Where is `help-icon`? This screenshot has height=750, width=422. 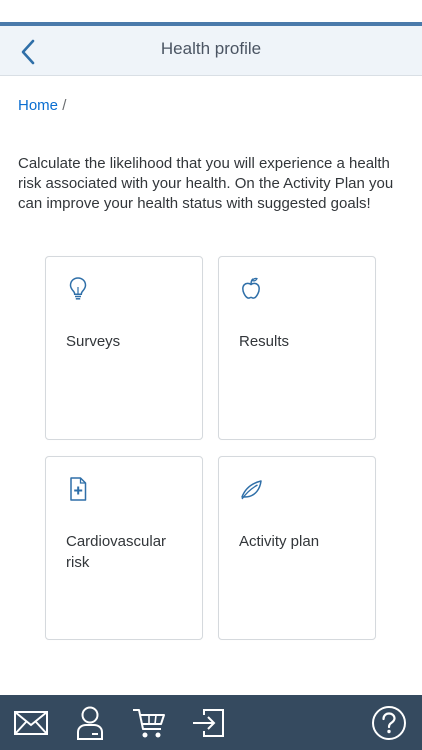
help-icon is located at coordinates (389, 723).